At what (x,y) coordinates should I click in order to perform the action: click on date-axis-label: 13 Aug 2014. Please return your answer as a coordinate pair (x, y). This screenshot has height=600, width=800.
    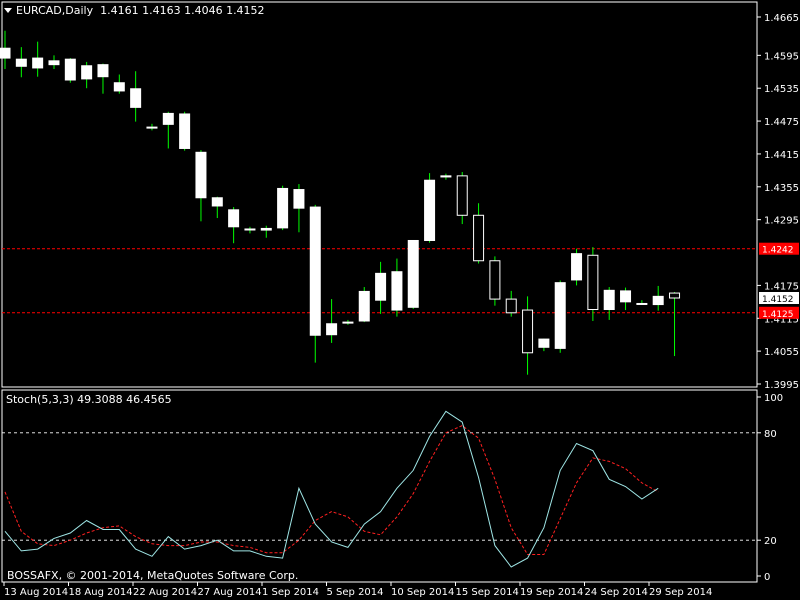
    Looking at the image, I should click on (36, 592).